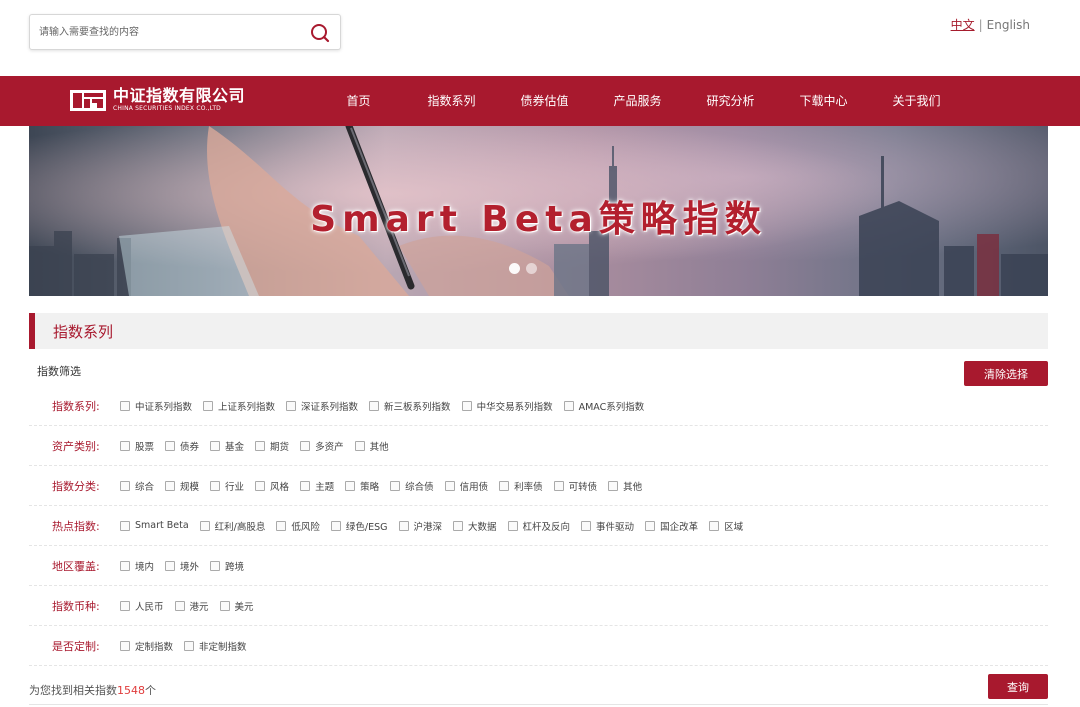 The image size is (1080, 707). I want to click on filter-option: 跨境, so click(227, 566).